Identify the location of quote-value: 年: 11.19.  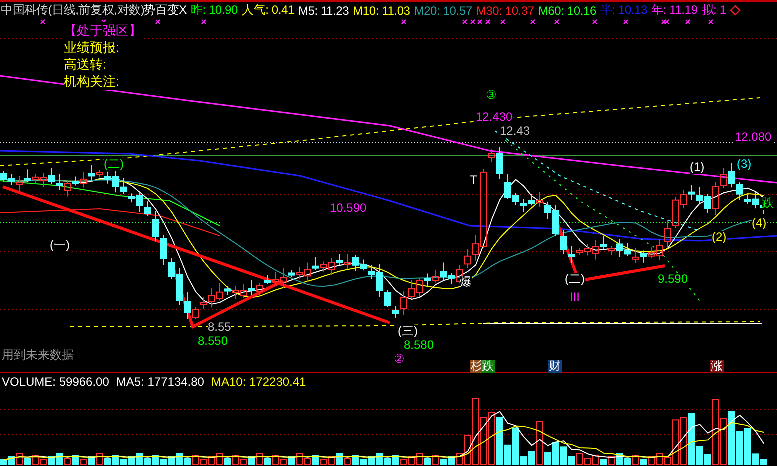
(675, 10).